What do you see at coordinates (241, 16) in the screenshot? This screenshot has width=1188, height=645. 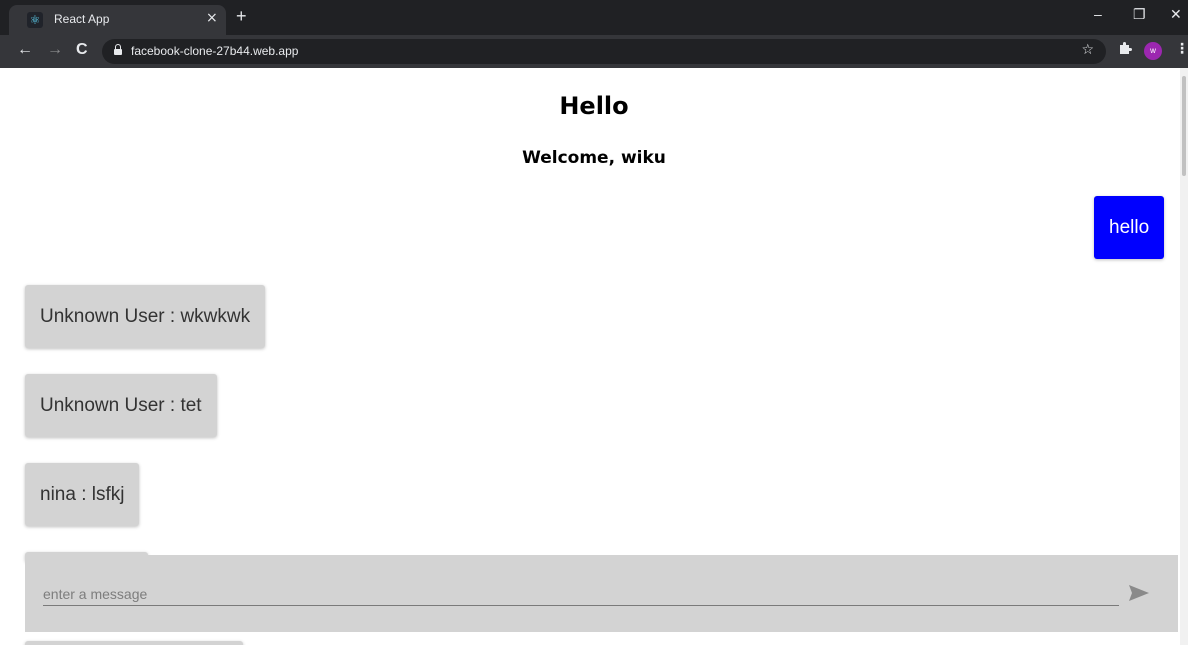 I see `new-tab-button: +` at bounding box center [241, 16].